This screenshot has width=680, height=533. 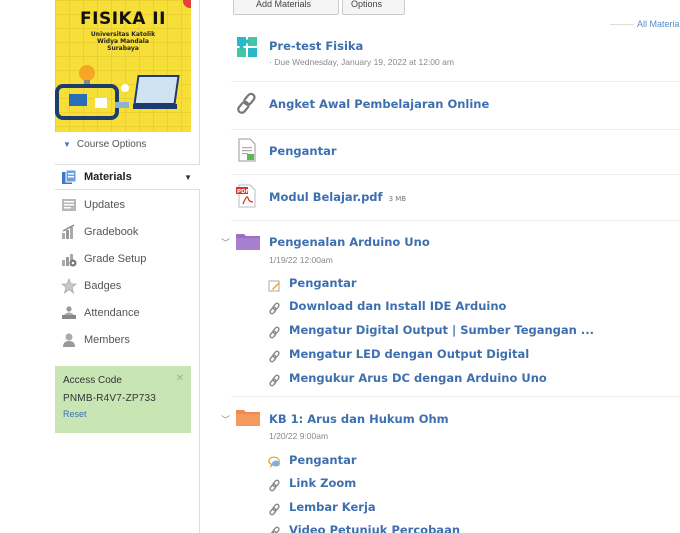 I want to click on sidebar-item-gradebook: Gradebook, so click(x=127, y=232).